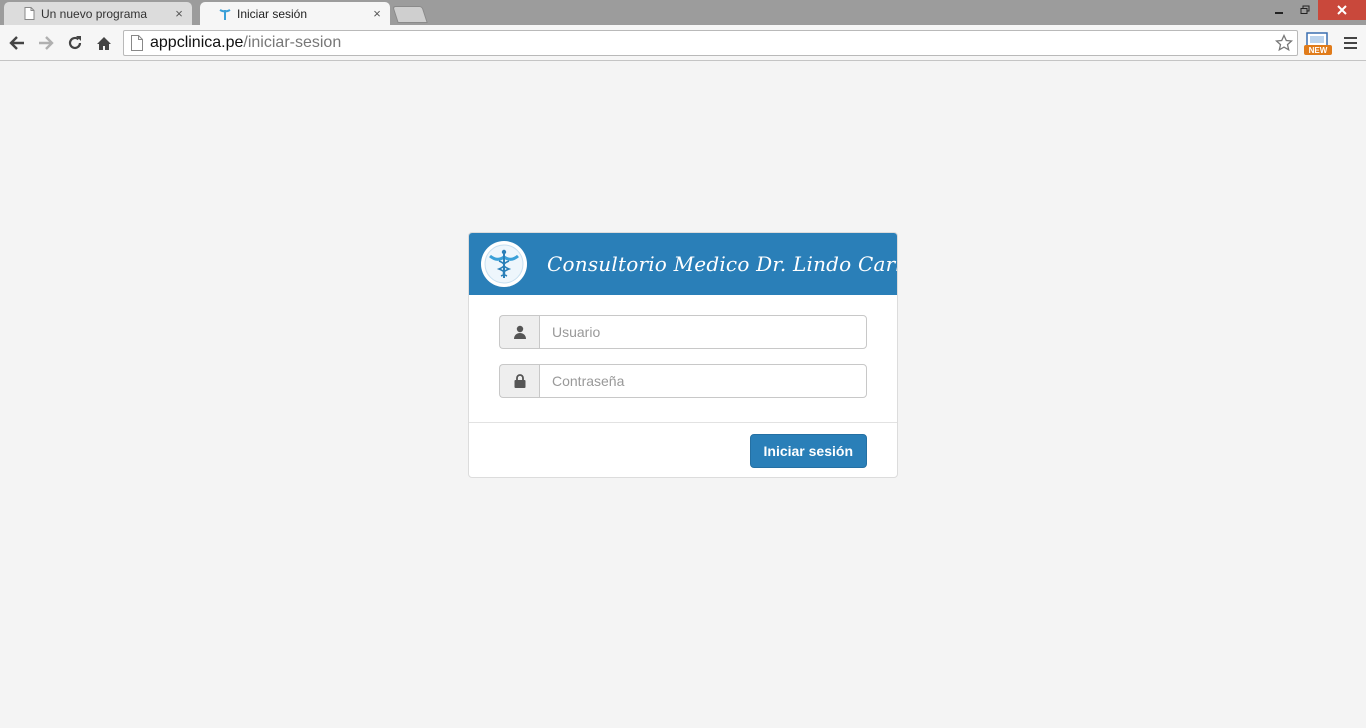  I want to click on username-input, so click(703, 332).